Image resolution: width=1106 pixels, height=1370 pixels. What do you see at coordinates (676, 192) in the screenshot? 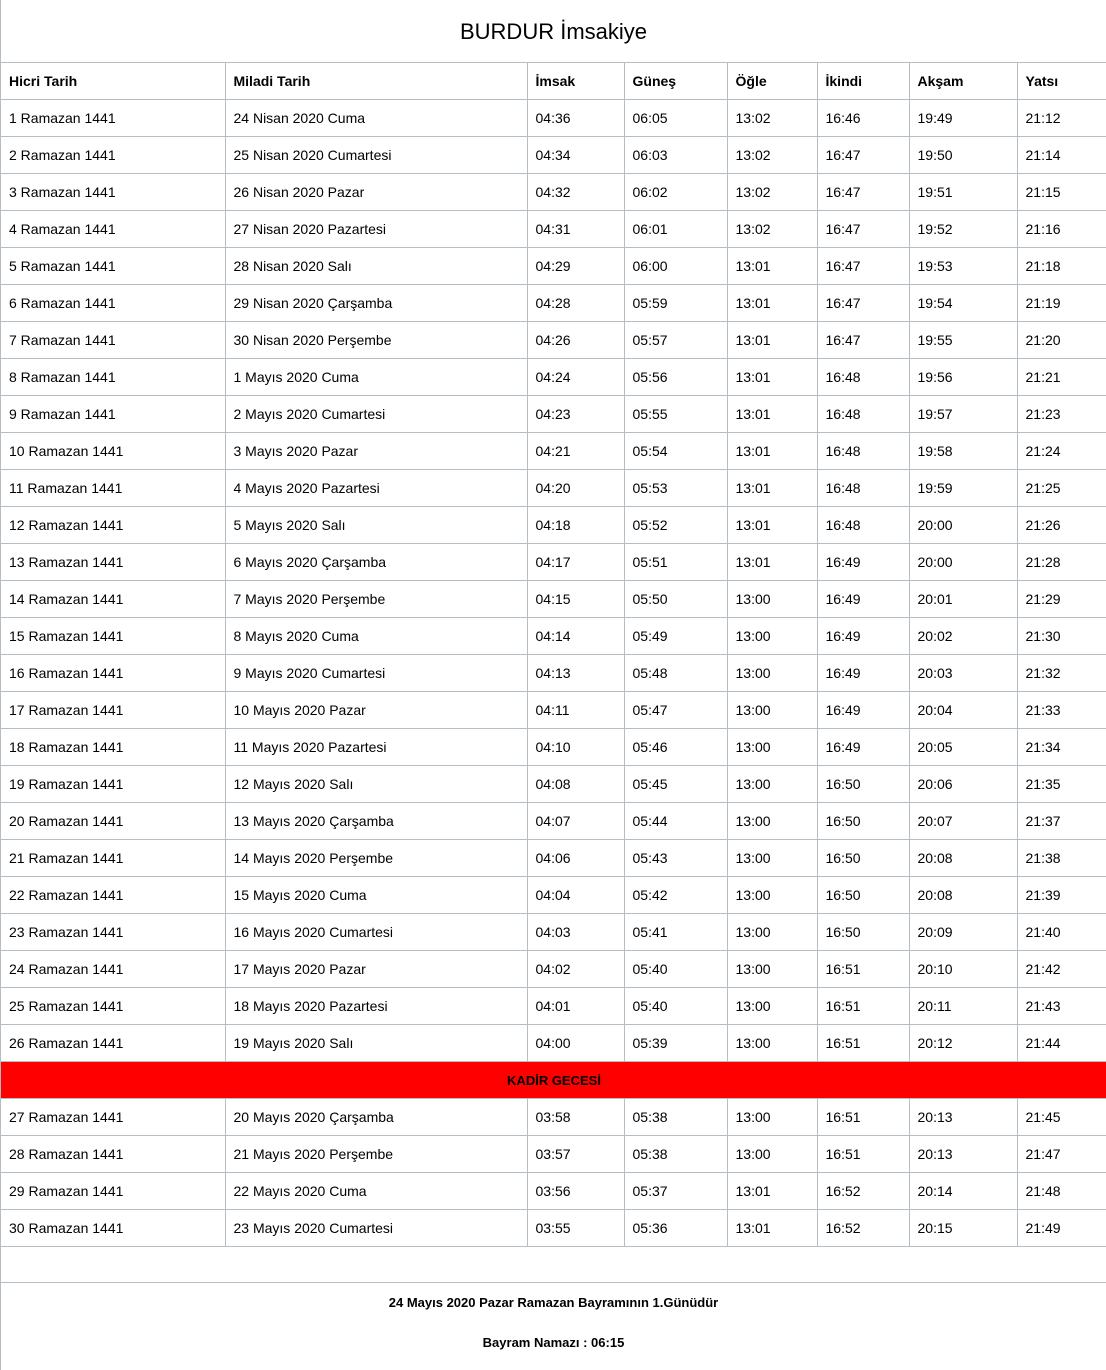
I see `gunes-cell: 06:02` at bounding box center [676, 192].